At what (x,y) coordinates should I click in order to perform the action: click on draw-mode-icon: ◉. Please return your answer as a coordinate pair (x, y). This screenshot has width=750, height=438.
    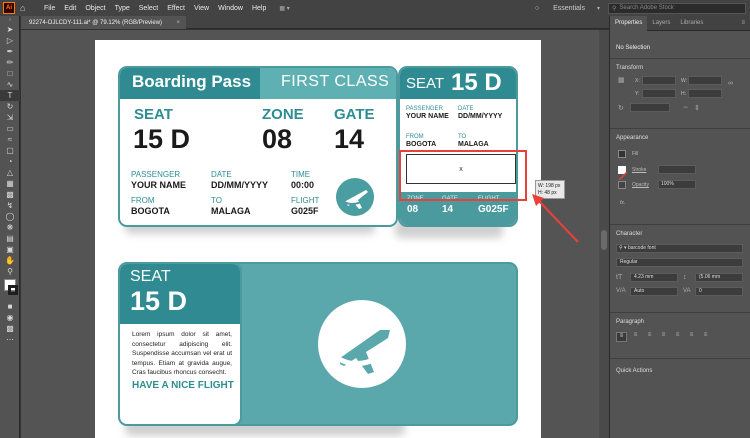
    Looking at the image, I should click on (10, 317).